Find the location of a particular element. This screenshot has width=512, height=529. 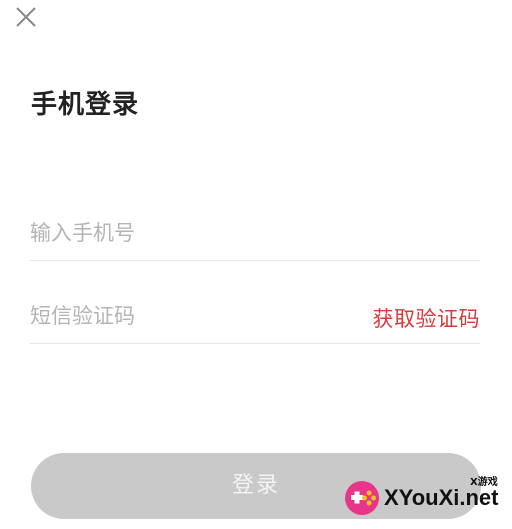

close-button is located at coordinates (26, 17).